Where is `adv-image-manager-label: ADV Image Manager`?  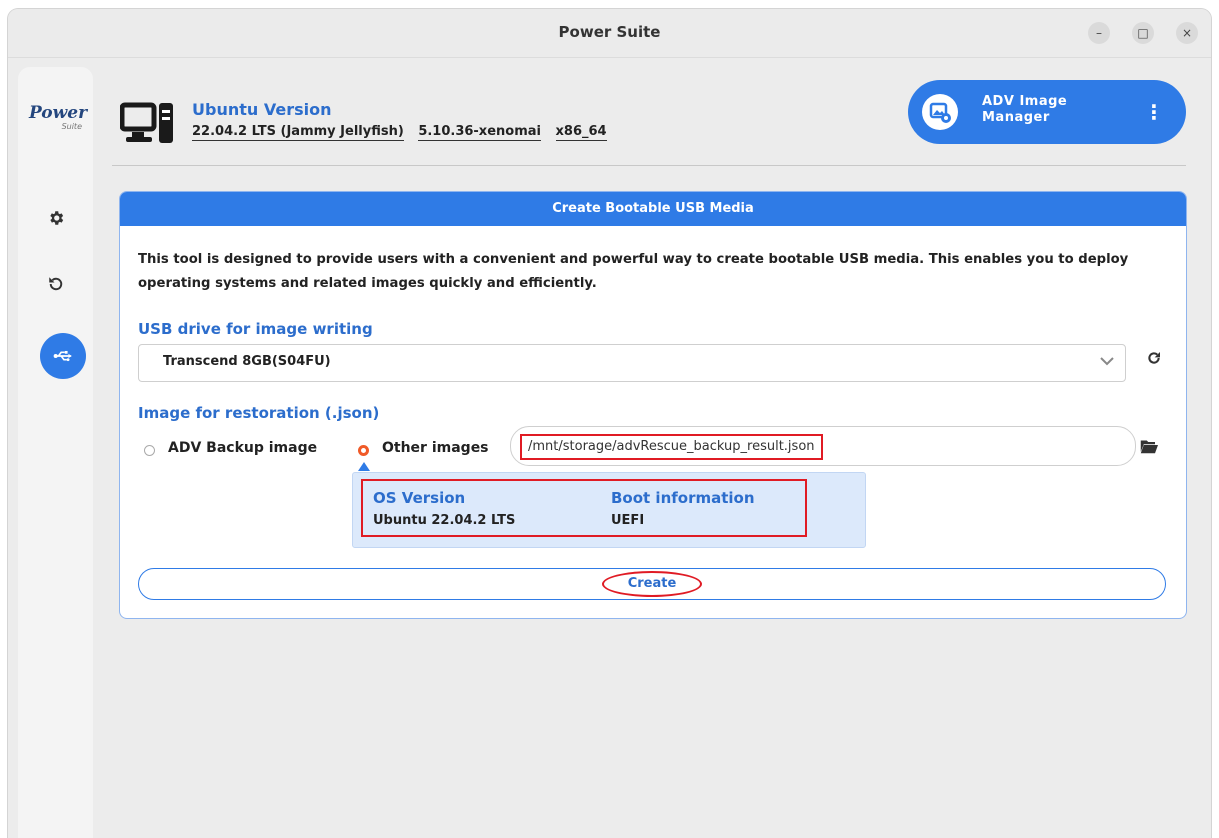 adv-image-manager-label: ADV Image Manager is located at coordinates (1025, 109).